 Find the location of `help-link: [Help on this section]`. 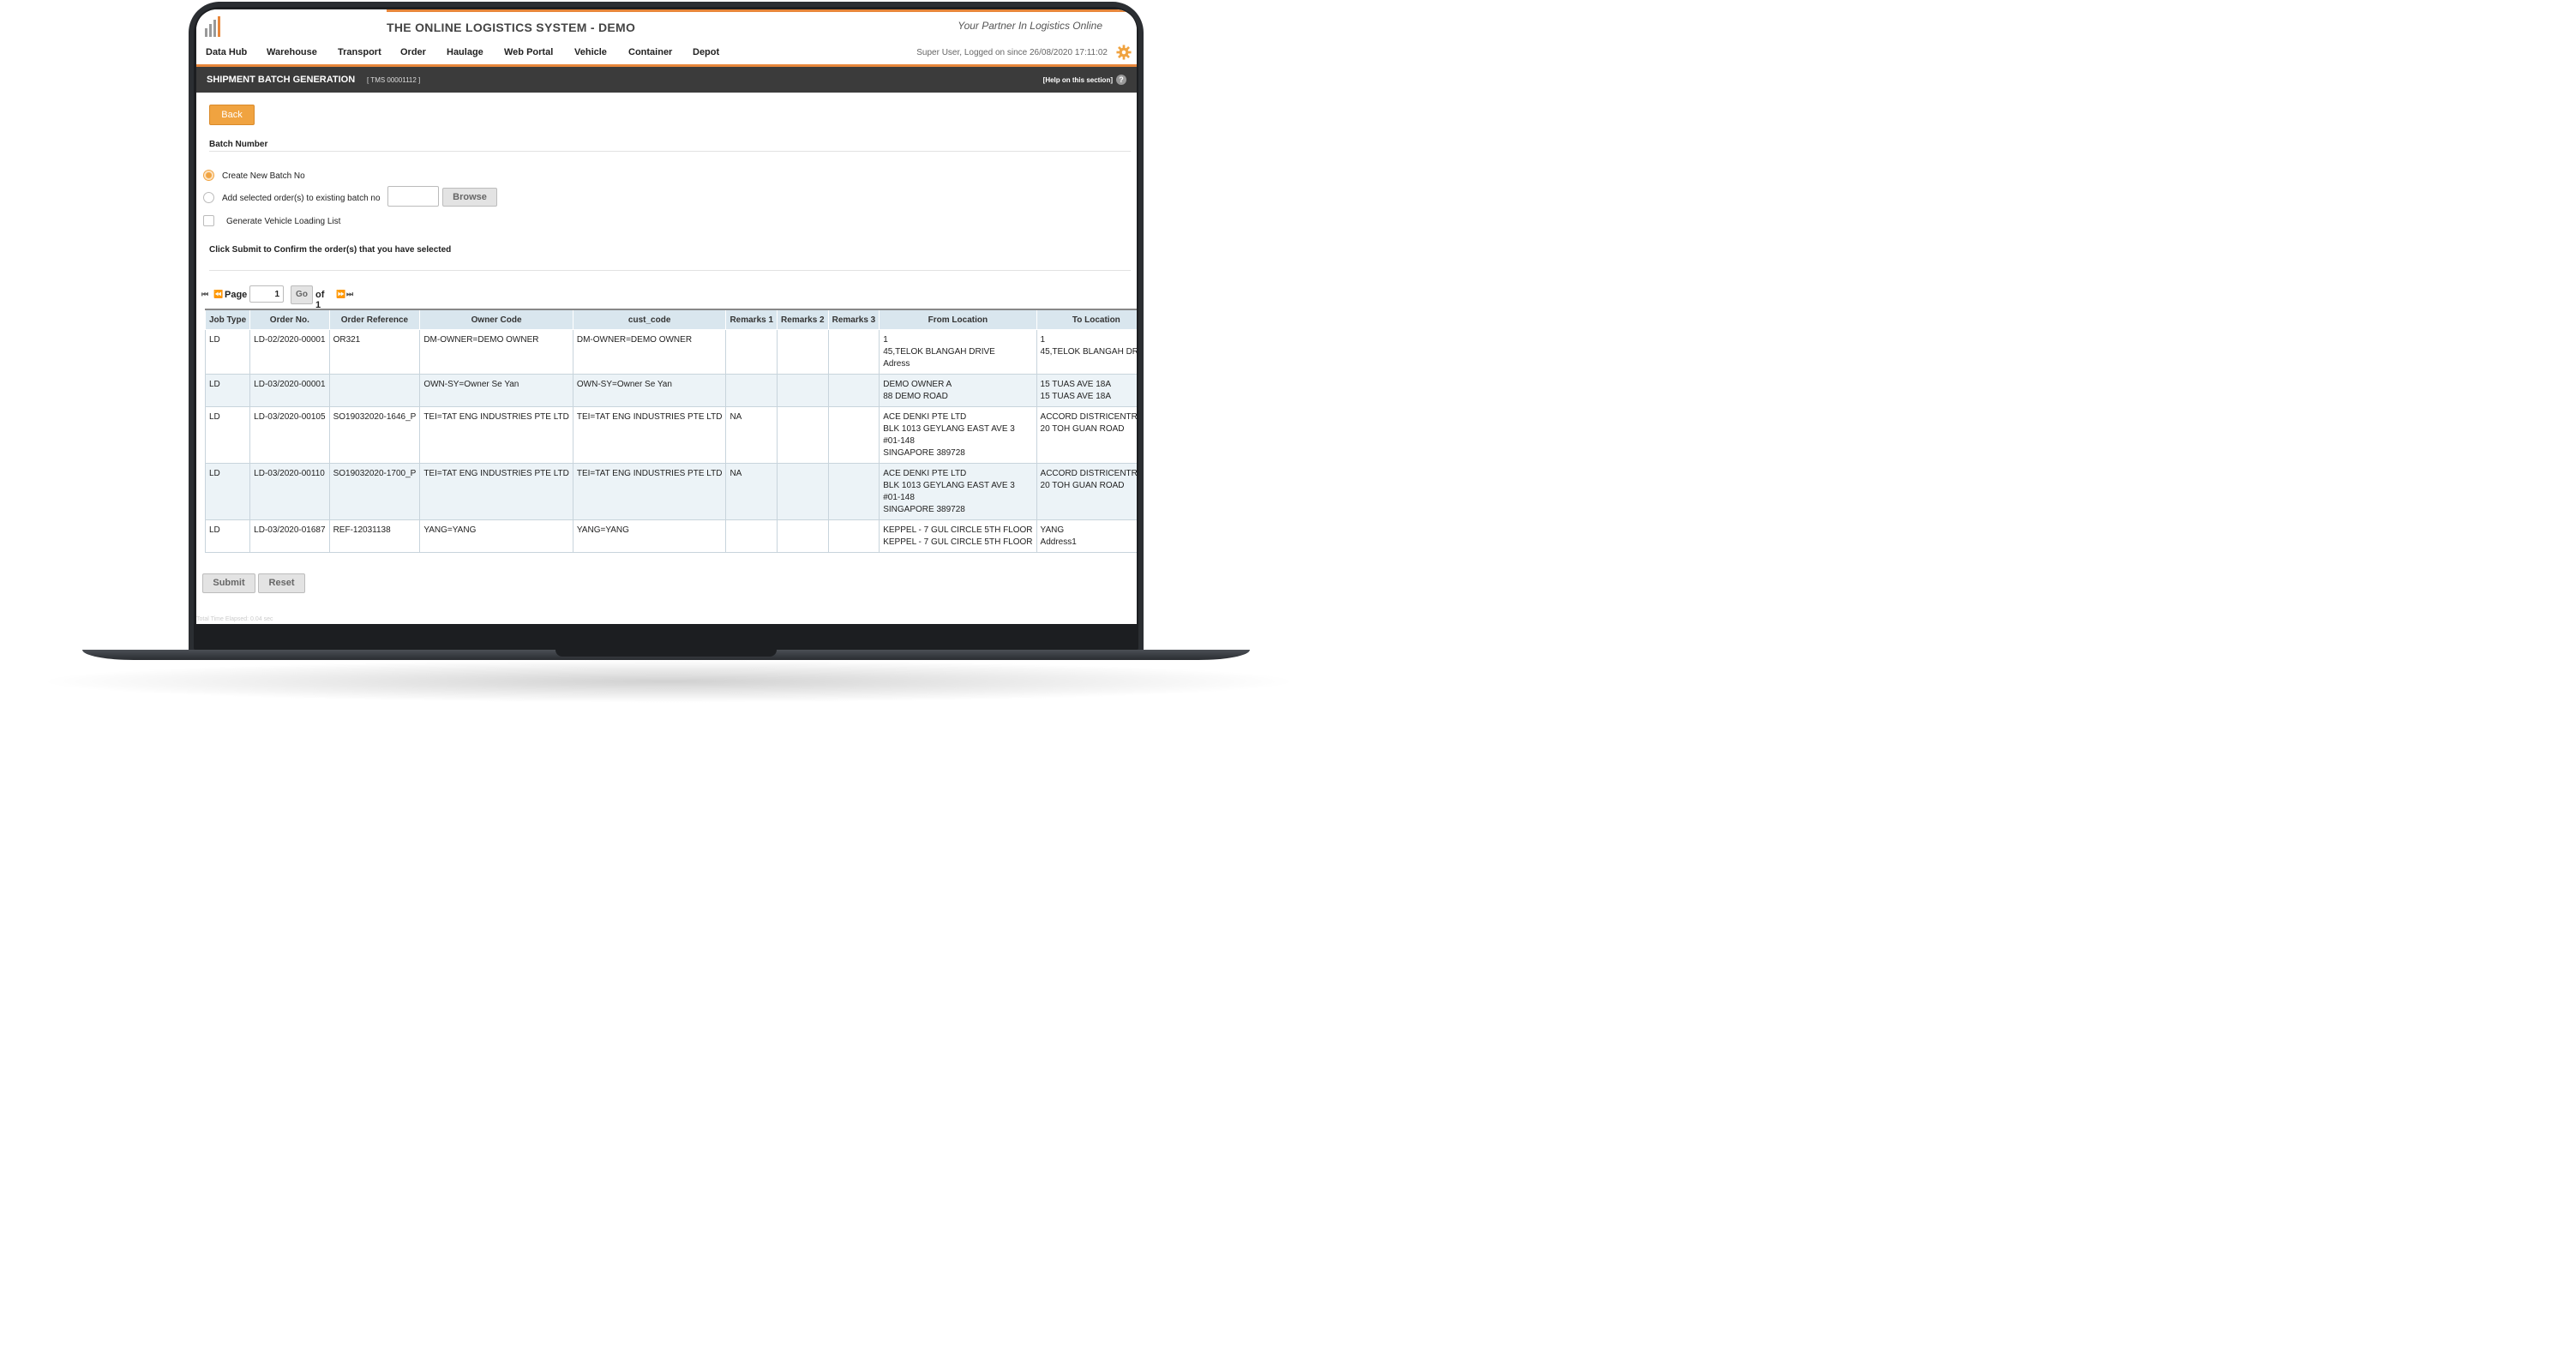

help-link: [Help on this section] is located at coordinates (1078, 80).